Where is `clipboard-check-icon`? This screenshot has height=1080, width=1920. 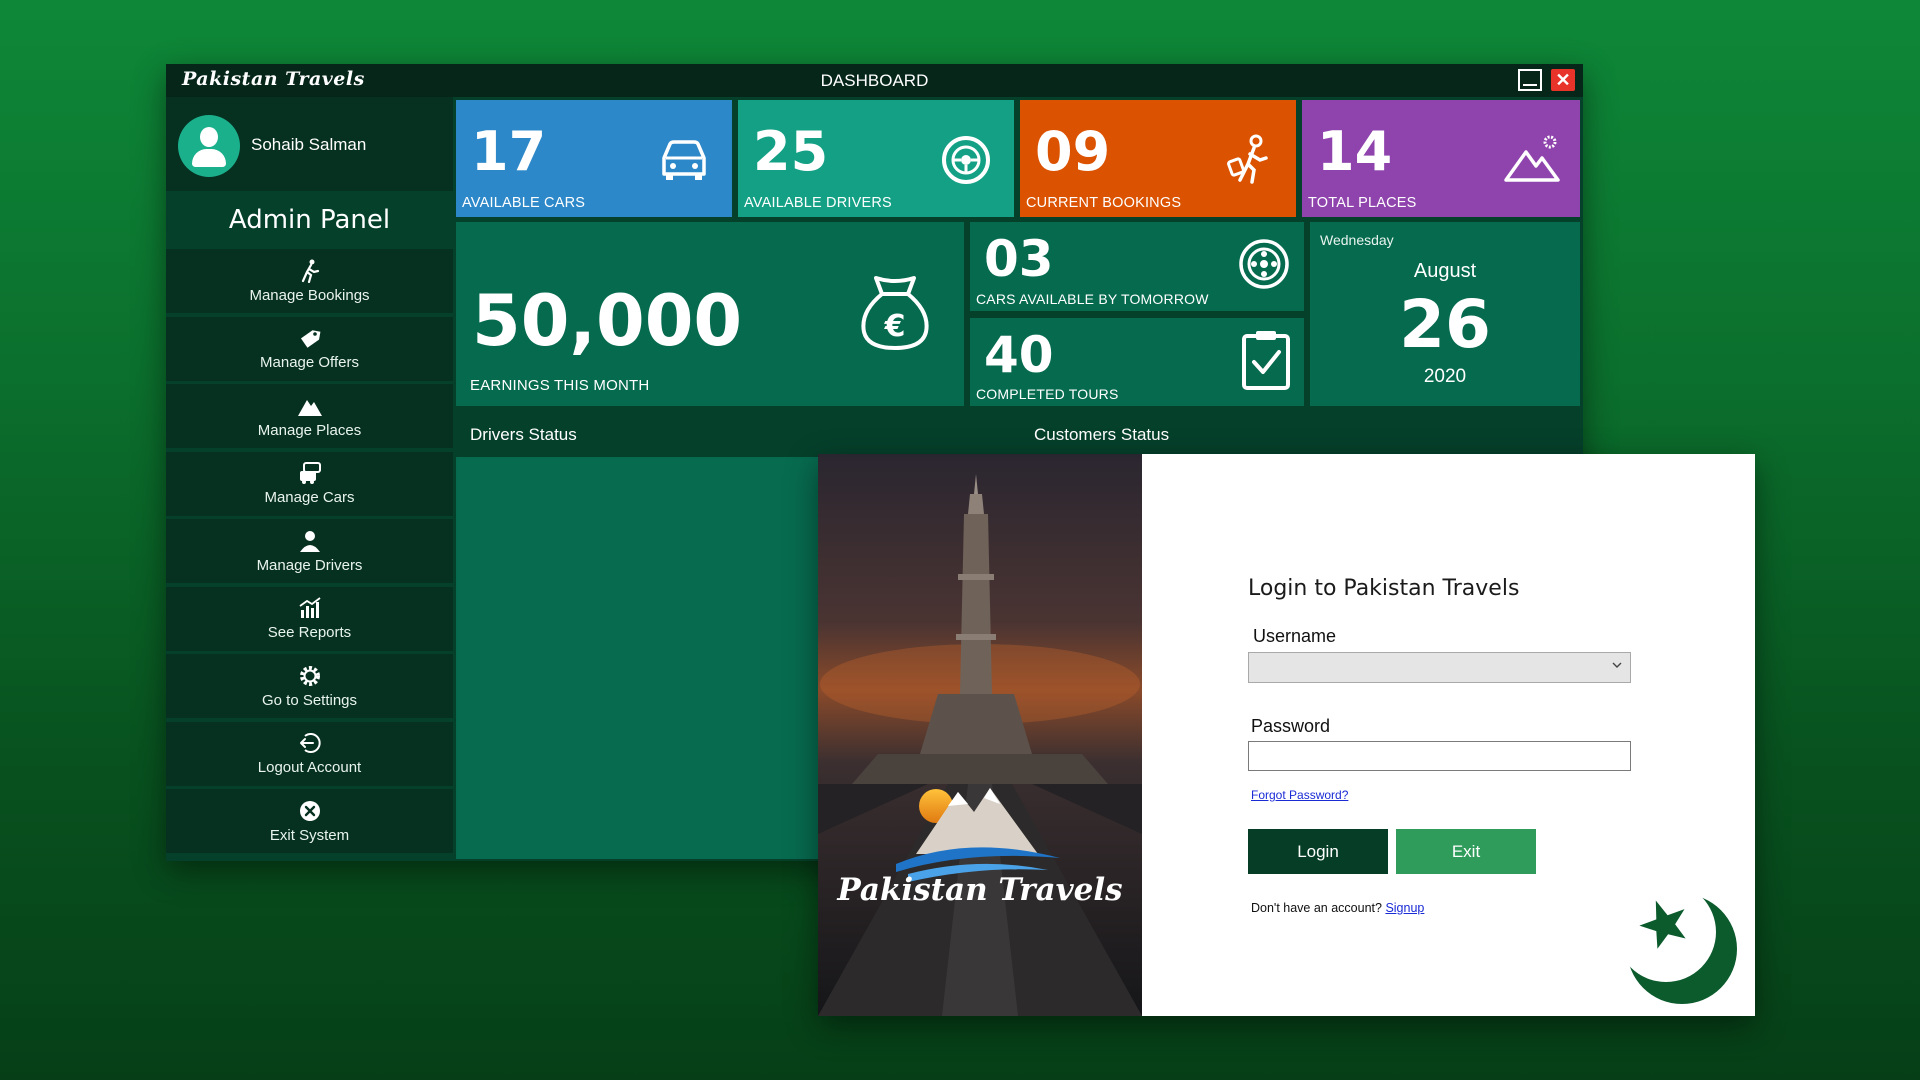
clipboard-check-icon is located at coordinates (1266, 360).